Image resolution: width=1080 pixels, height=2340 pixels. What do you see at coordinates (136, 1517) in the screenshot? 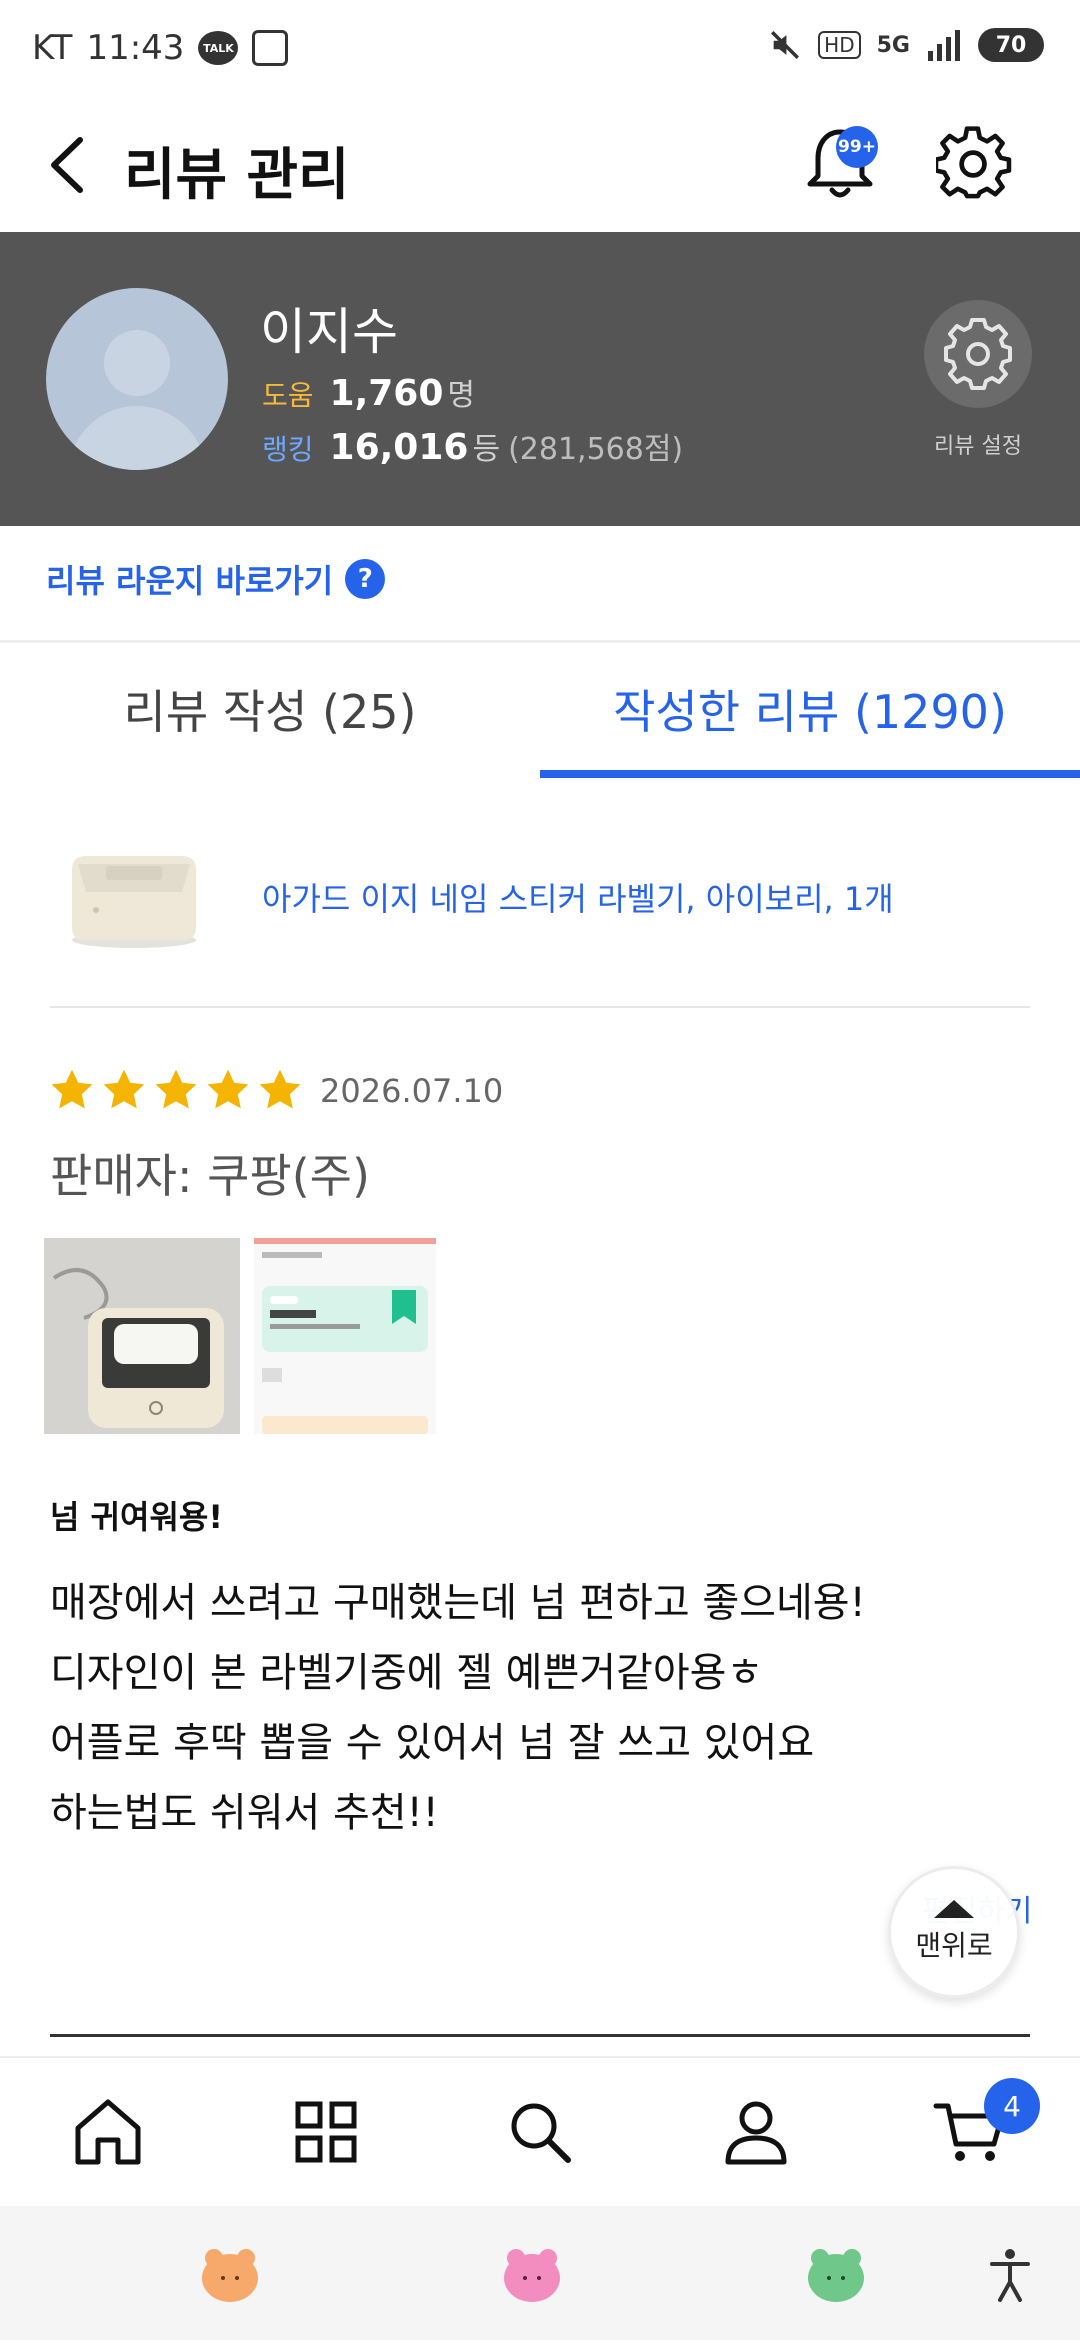
I see `review-title: 넘 귀여워용!` at bounding box center [136, 1517].